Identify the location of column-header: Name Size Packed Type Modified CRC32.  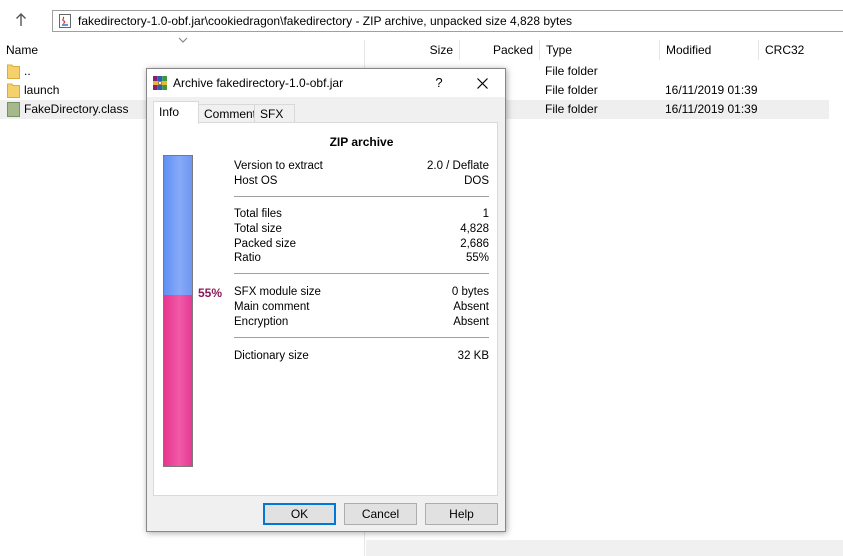
(421, 50).